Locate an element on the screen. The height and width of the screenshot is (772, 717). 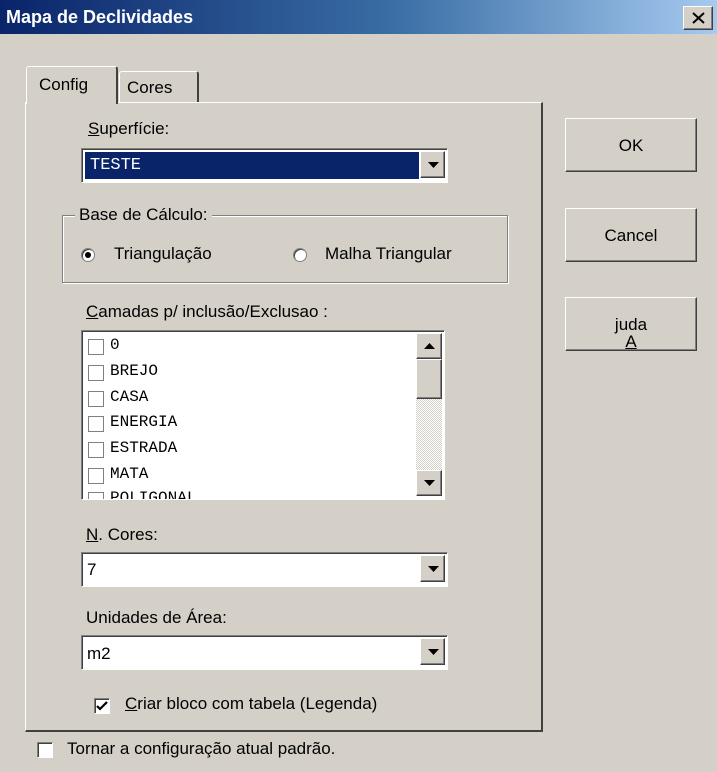
tab-join is located at coordinates (71, 102).